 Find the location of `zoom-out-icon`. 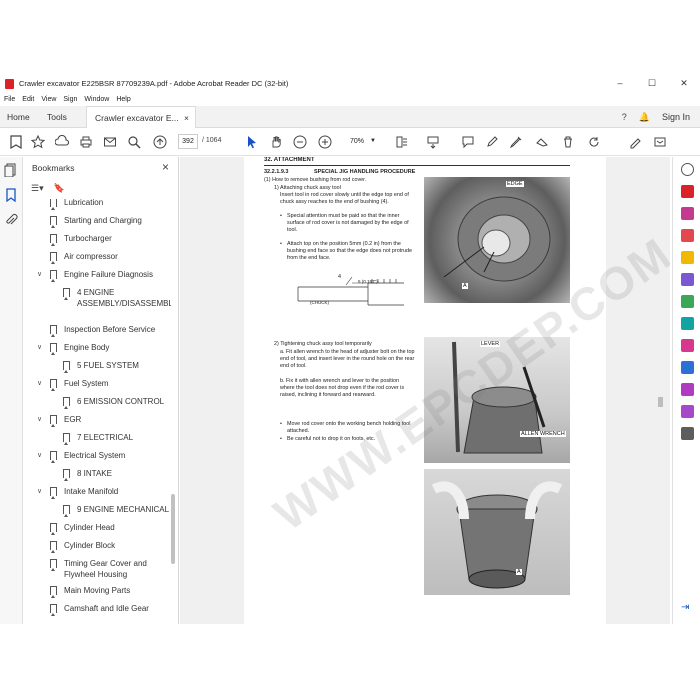

zoom-out-icon is located at coordinates (300, 142).